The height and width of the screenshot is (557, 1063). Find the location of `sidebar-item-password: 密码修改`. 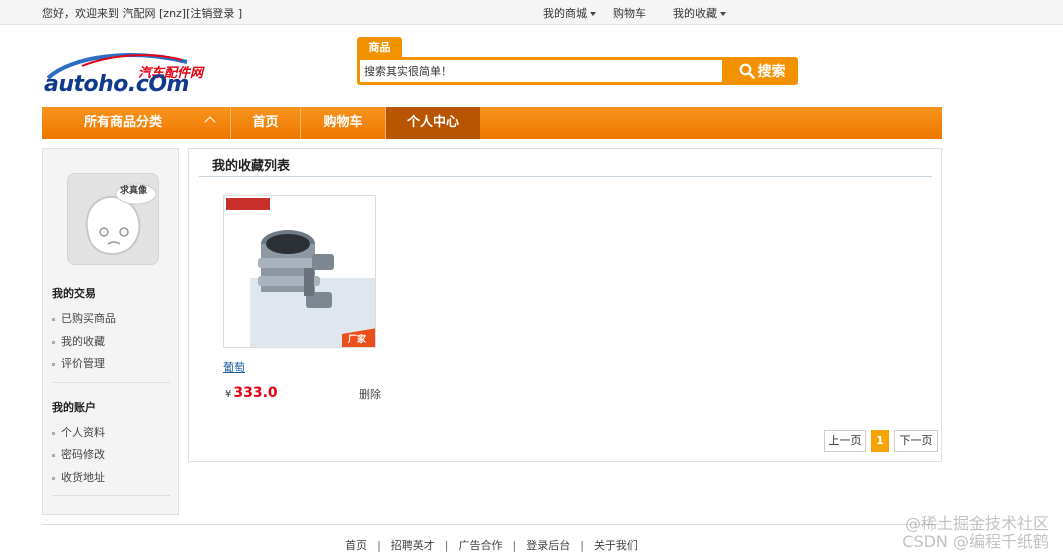

sidebar-item-password: 密码修改 is located at coordinates (78, 454).